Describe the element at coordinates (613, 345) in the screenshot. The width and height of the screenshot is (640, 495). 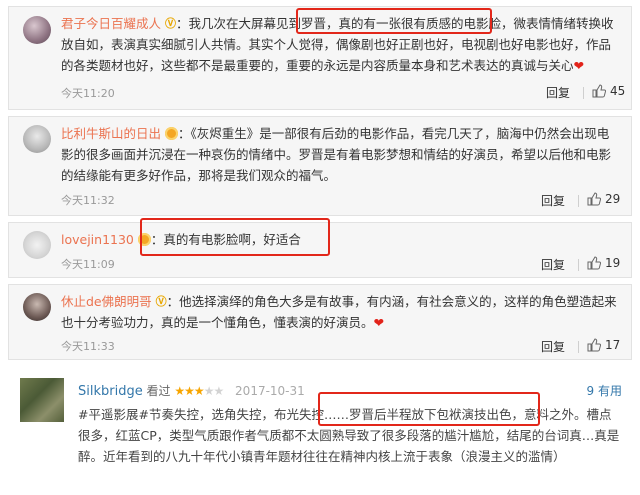
I see `like-count: 17` at that location.